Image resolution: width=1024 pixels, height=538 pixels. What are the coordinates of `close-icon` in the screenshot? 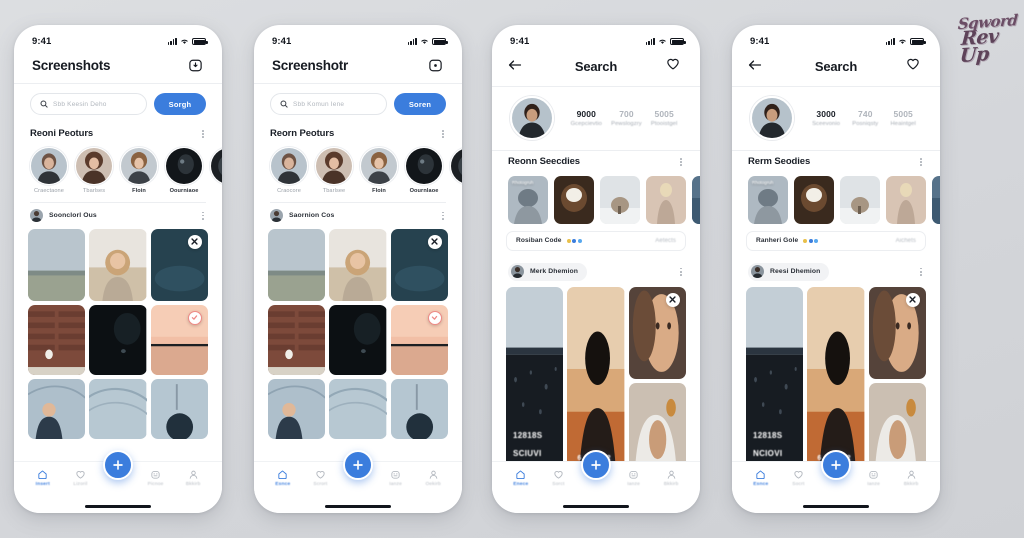 It's located at (672, 299).